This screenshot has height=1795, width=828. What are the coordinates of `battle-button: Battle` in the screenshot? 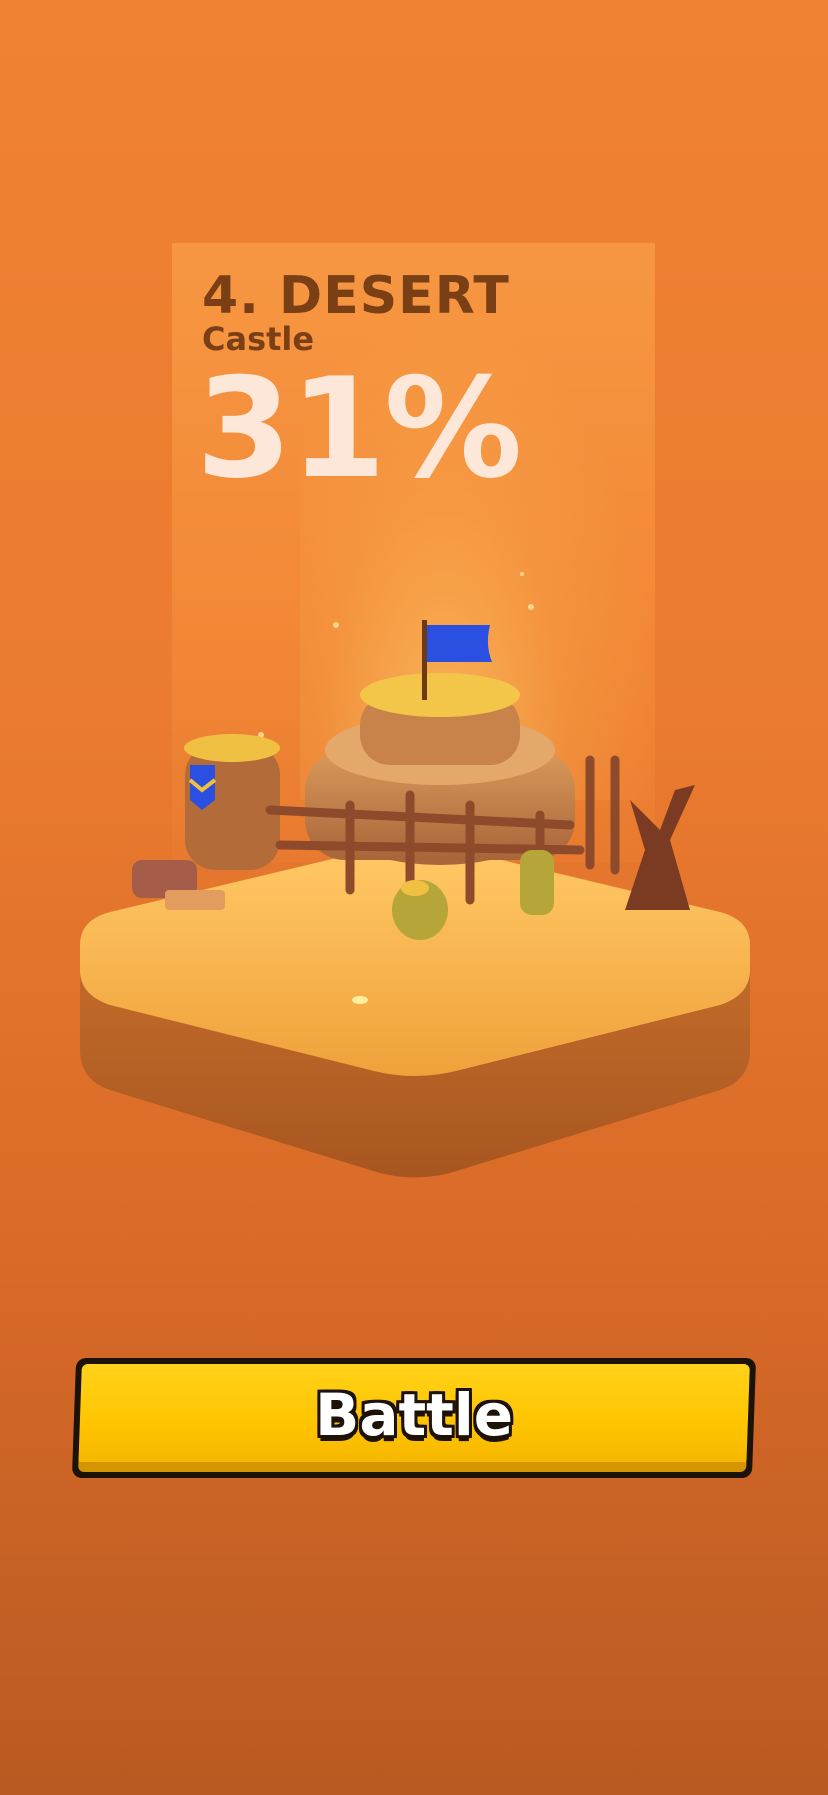 It's located at (414, 1418).